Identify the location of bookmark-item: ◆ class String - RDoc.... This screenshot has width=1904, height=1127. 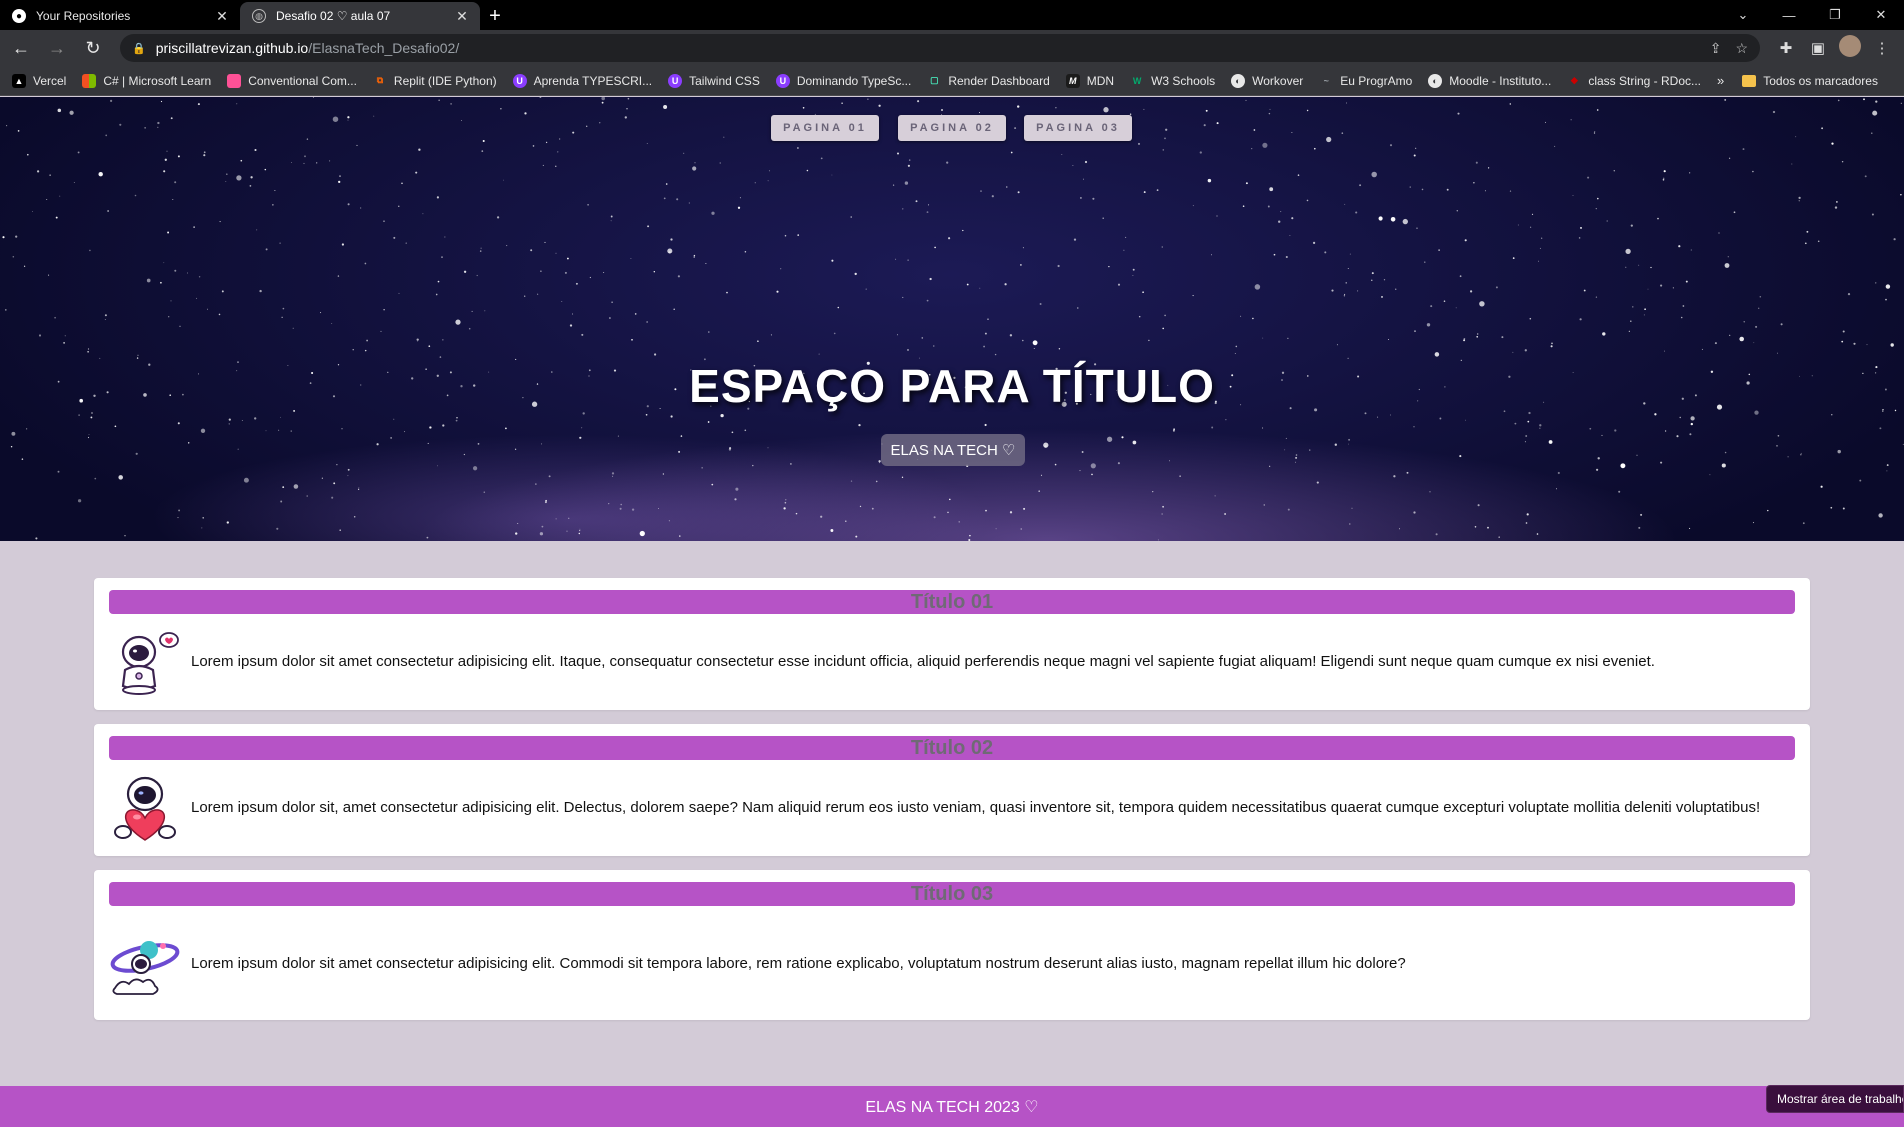
(1634, 81).